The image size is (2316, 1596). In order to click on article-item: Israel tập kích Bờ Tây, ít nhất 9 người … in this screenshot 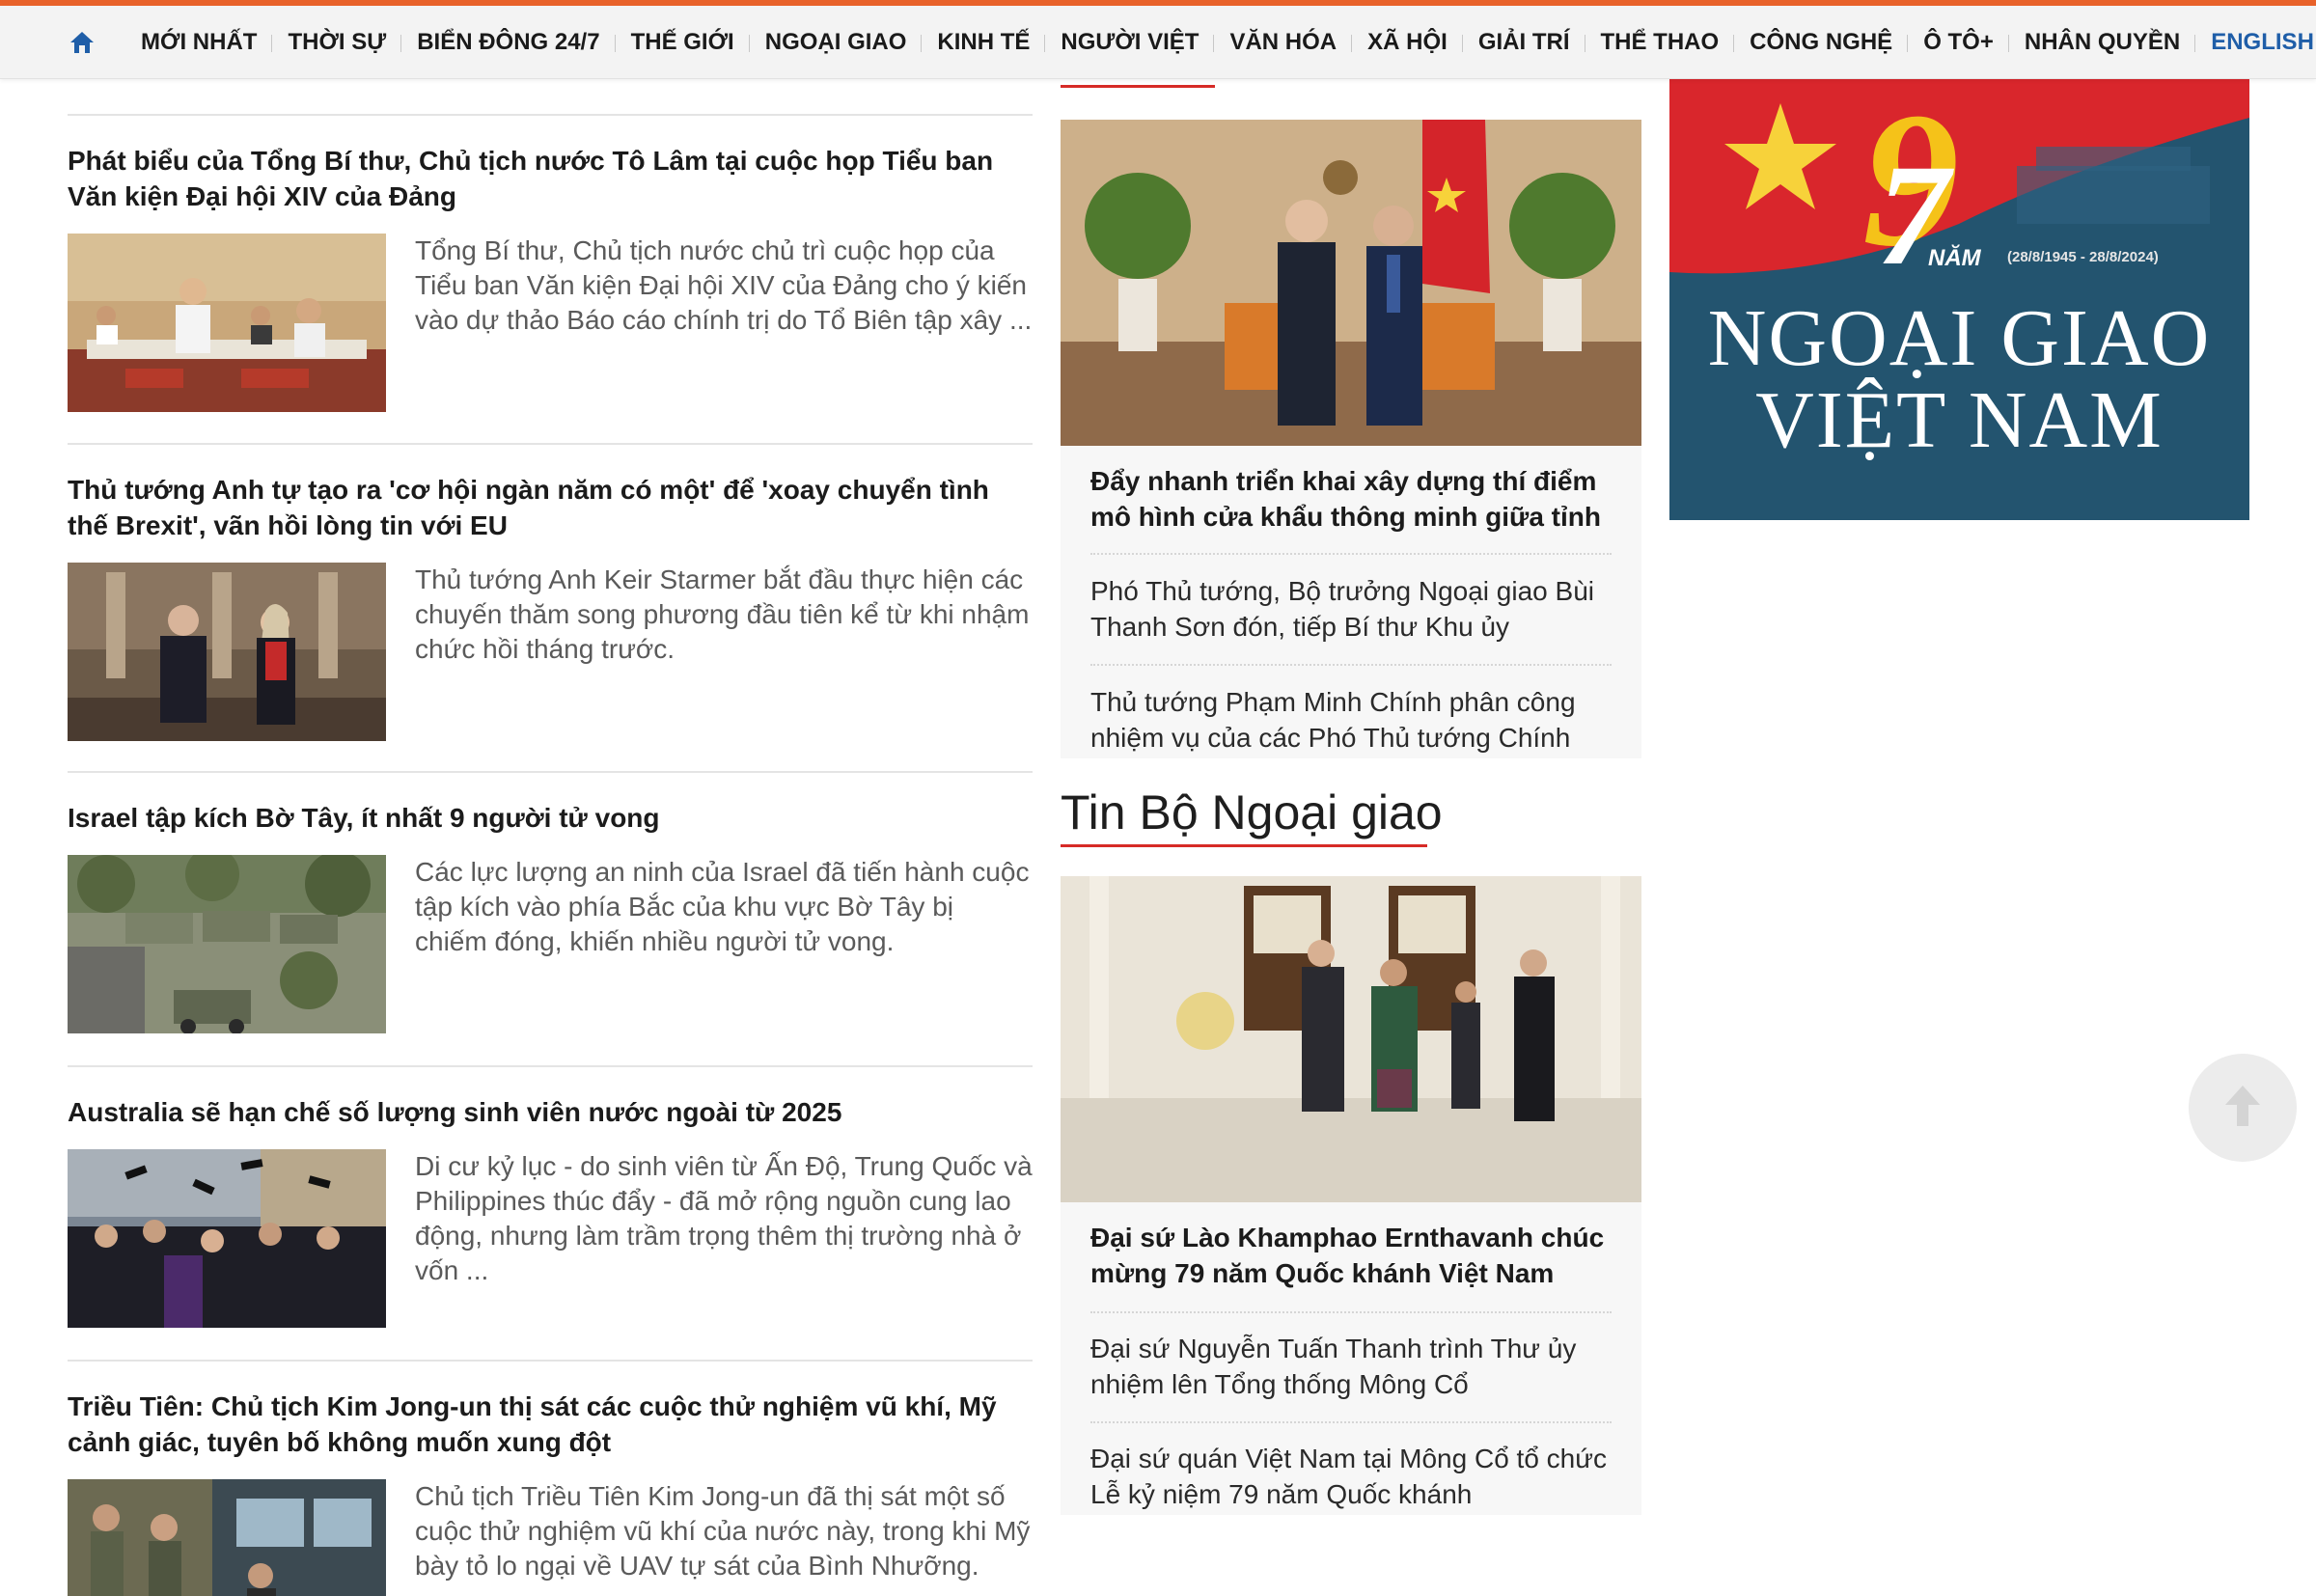, I will do `click(550, 917)`.